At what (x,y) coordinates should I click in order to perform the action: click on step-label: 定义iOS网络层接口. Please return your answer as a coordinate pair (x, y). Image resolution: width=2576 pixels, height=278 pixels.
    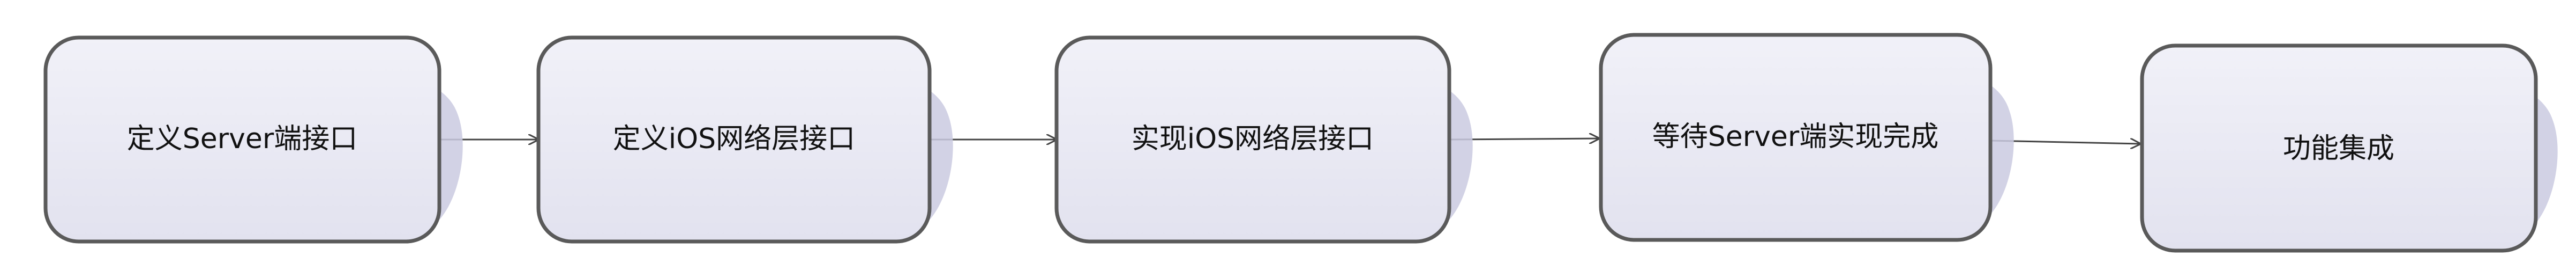
    Looking at the image, I should click on (734, 139).